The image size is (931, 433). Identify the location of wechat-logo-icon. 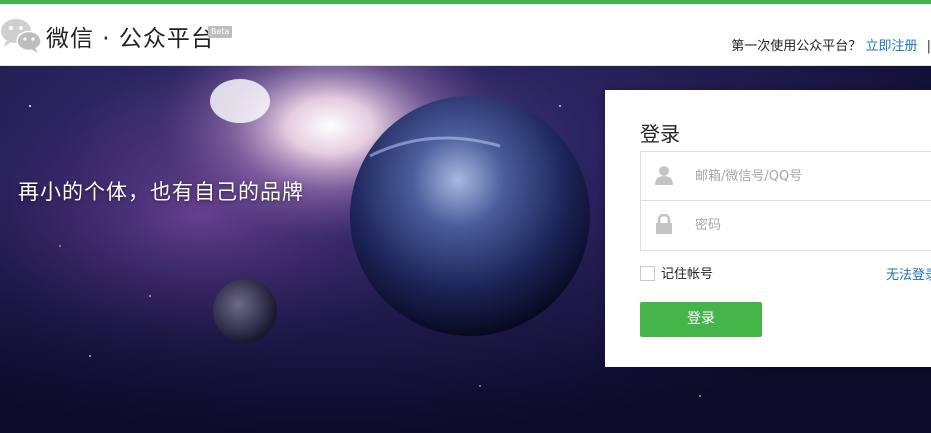
(21, 36).